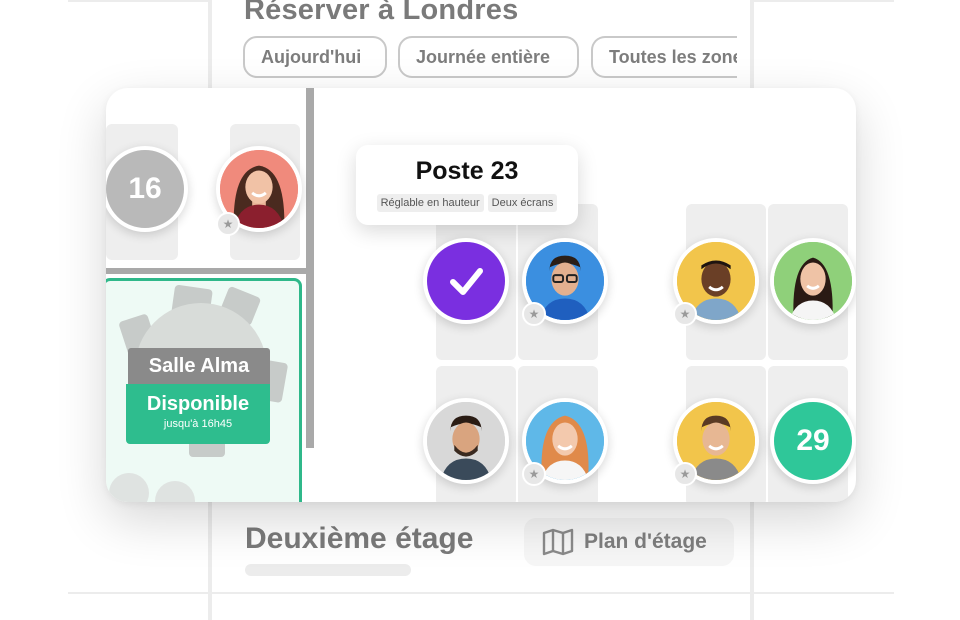 This screenshot has height=620, width=960. I want to click on filter-chip-full-day: Journée entière, so click(488, 57).